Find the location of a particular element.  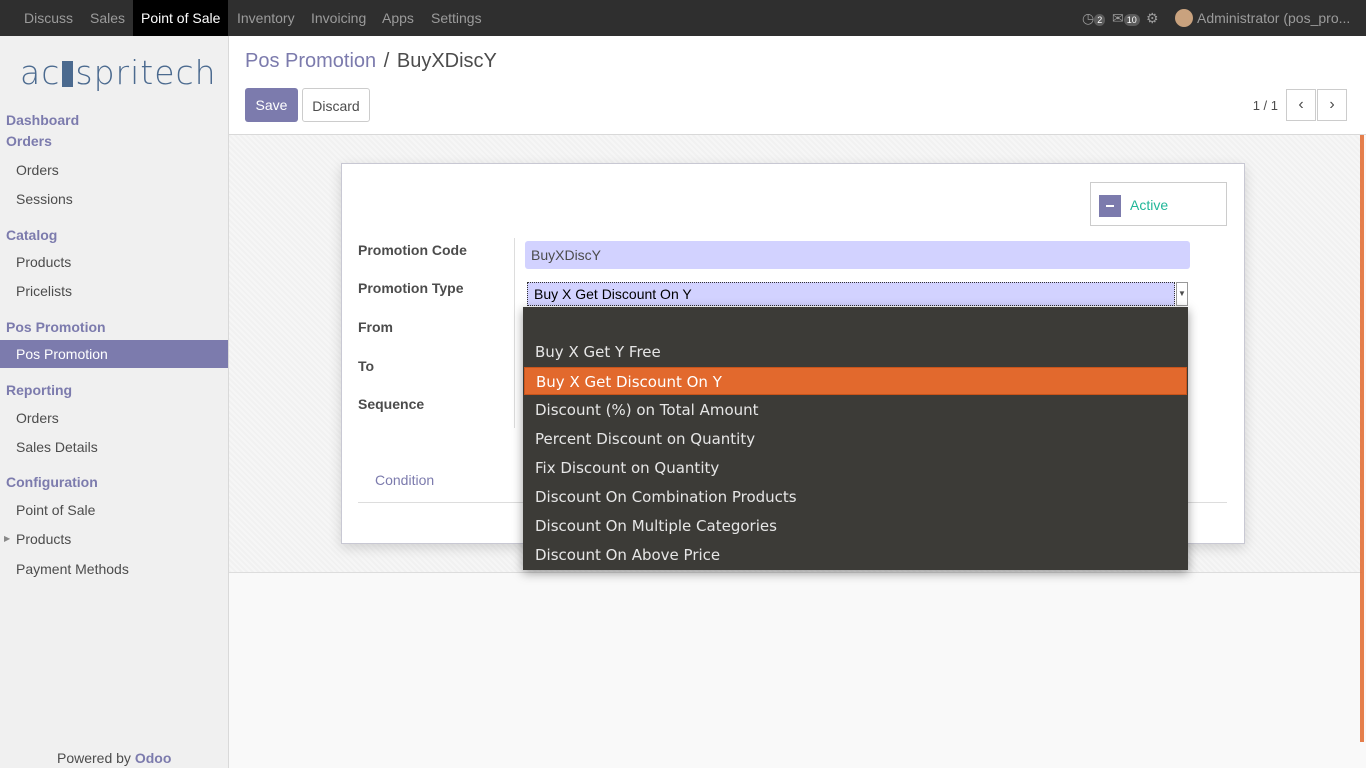

field-divider is located at coordinates (514, 333).